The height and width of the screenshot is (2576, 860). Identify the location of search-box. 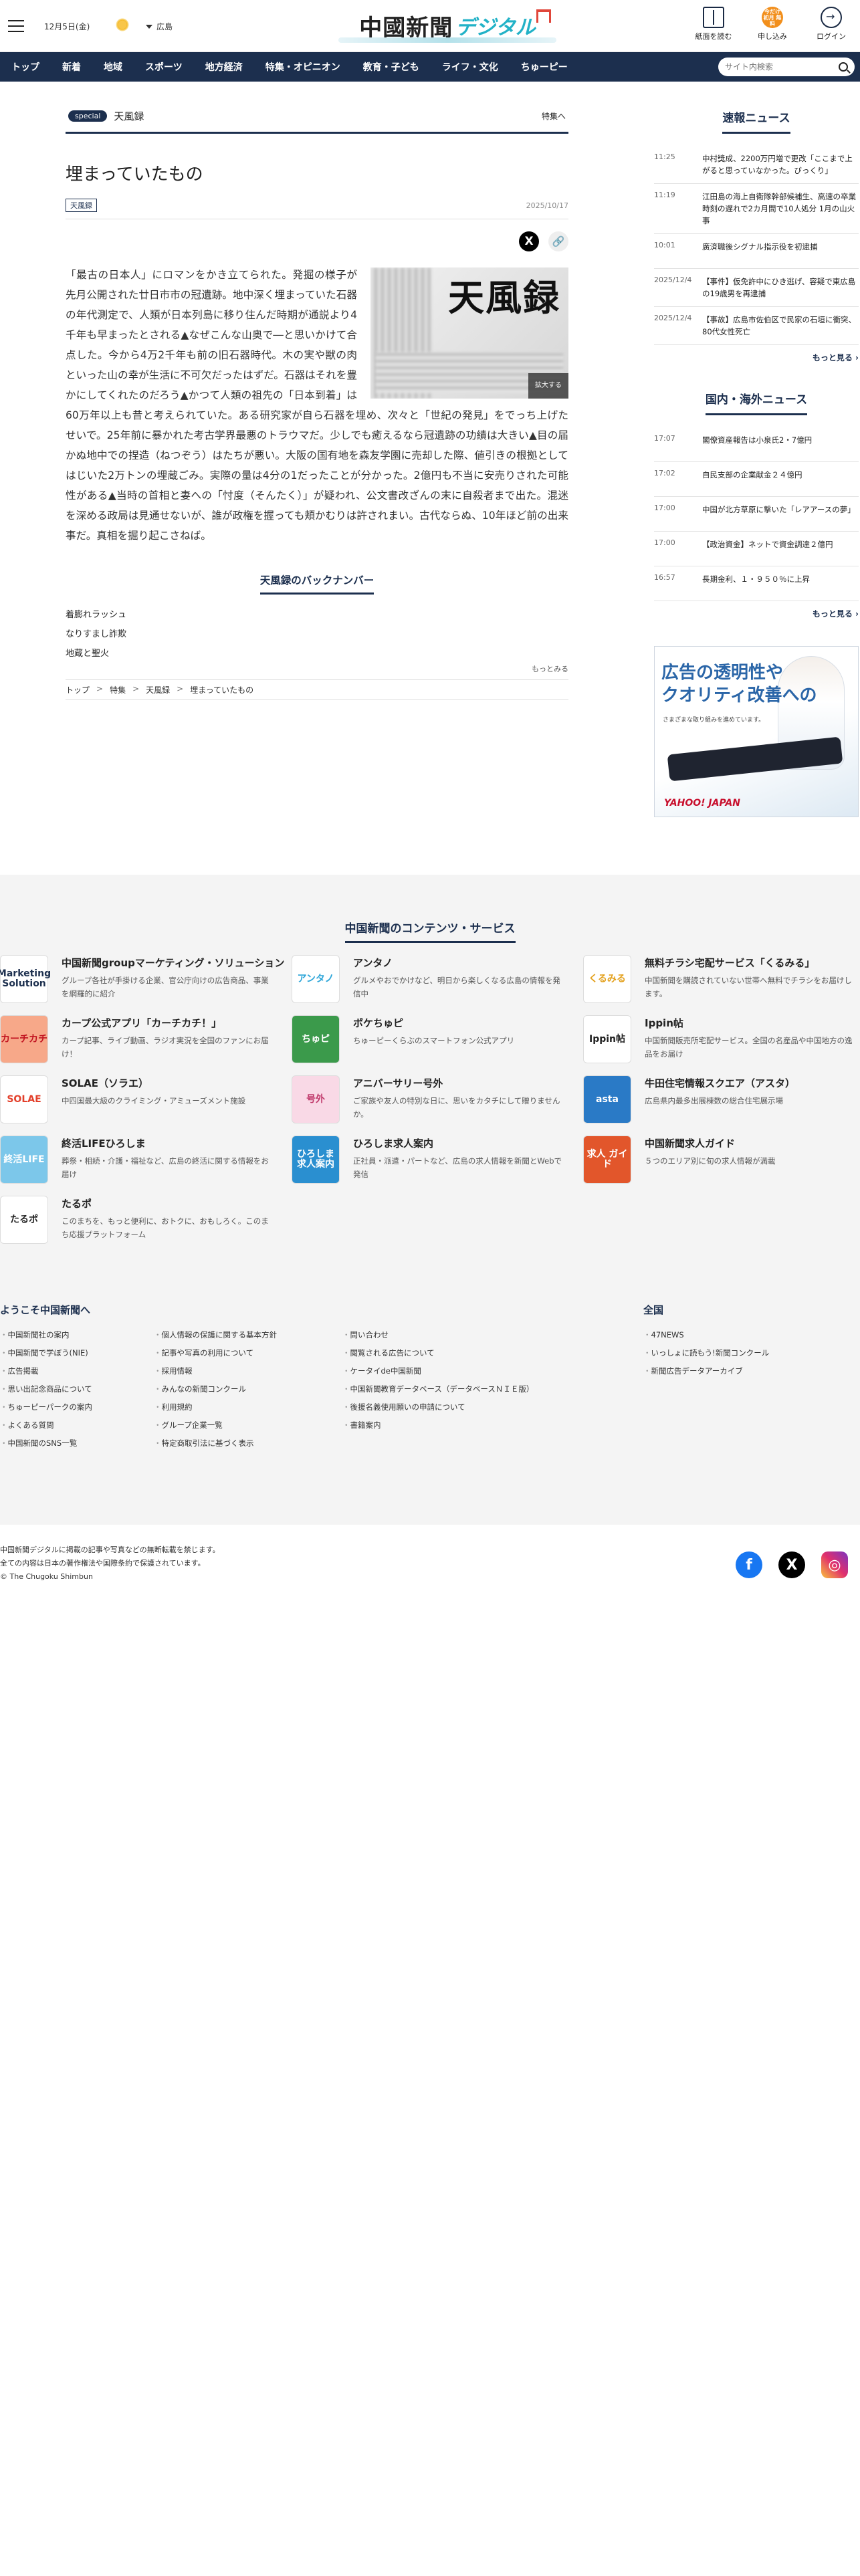
(786, 67).